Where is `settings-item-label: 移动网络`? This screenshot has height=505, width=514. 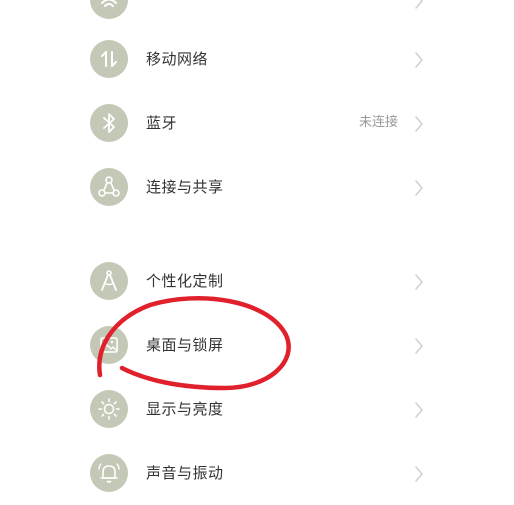 settings-item-label: 移动网络 is located at coordinates (177, 59).